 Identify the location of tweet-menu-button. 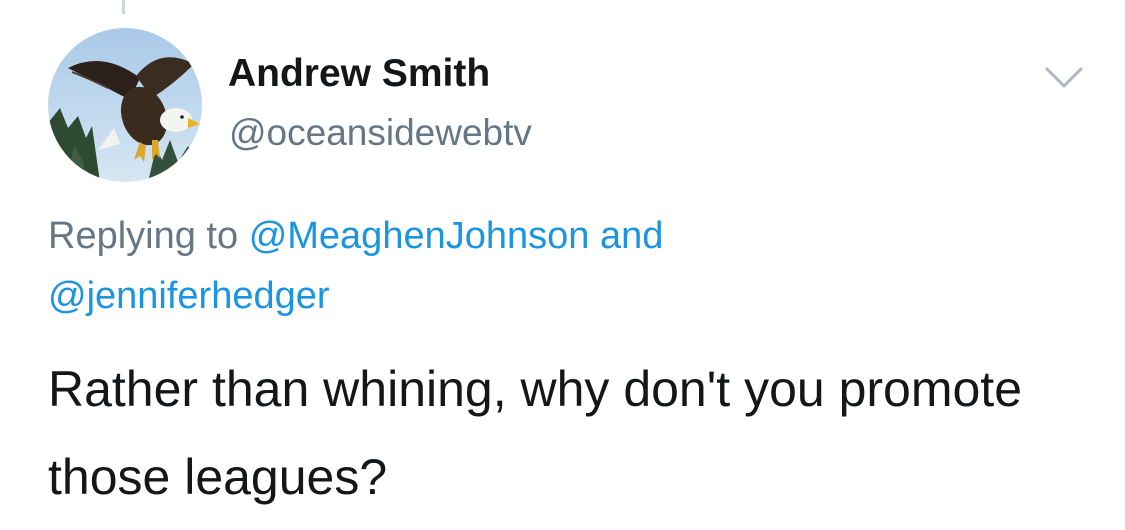
(1064, 77).